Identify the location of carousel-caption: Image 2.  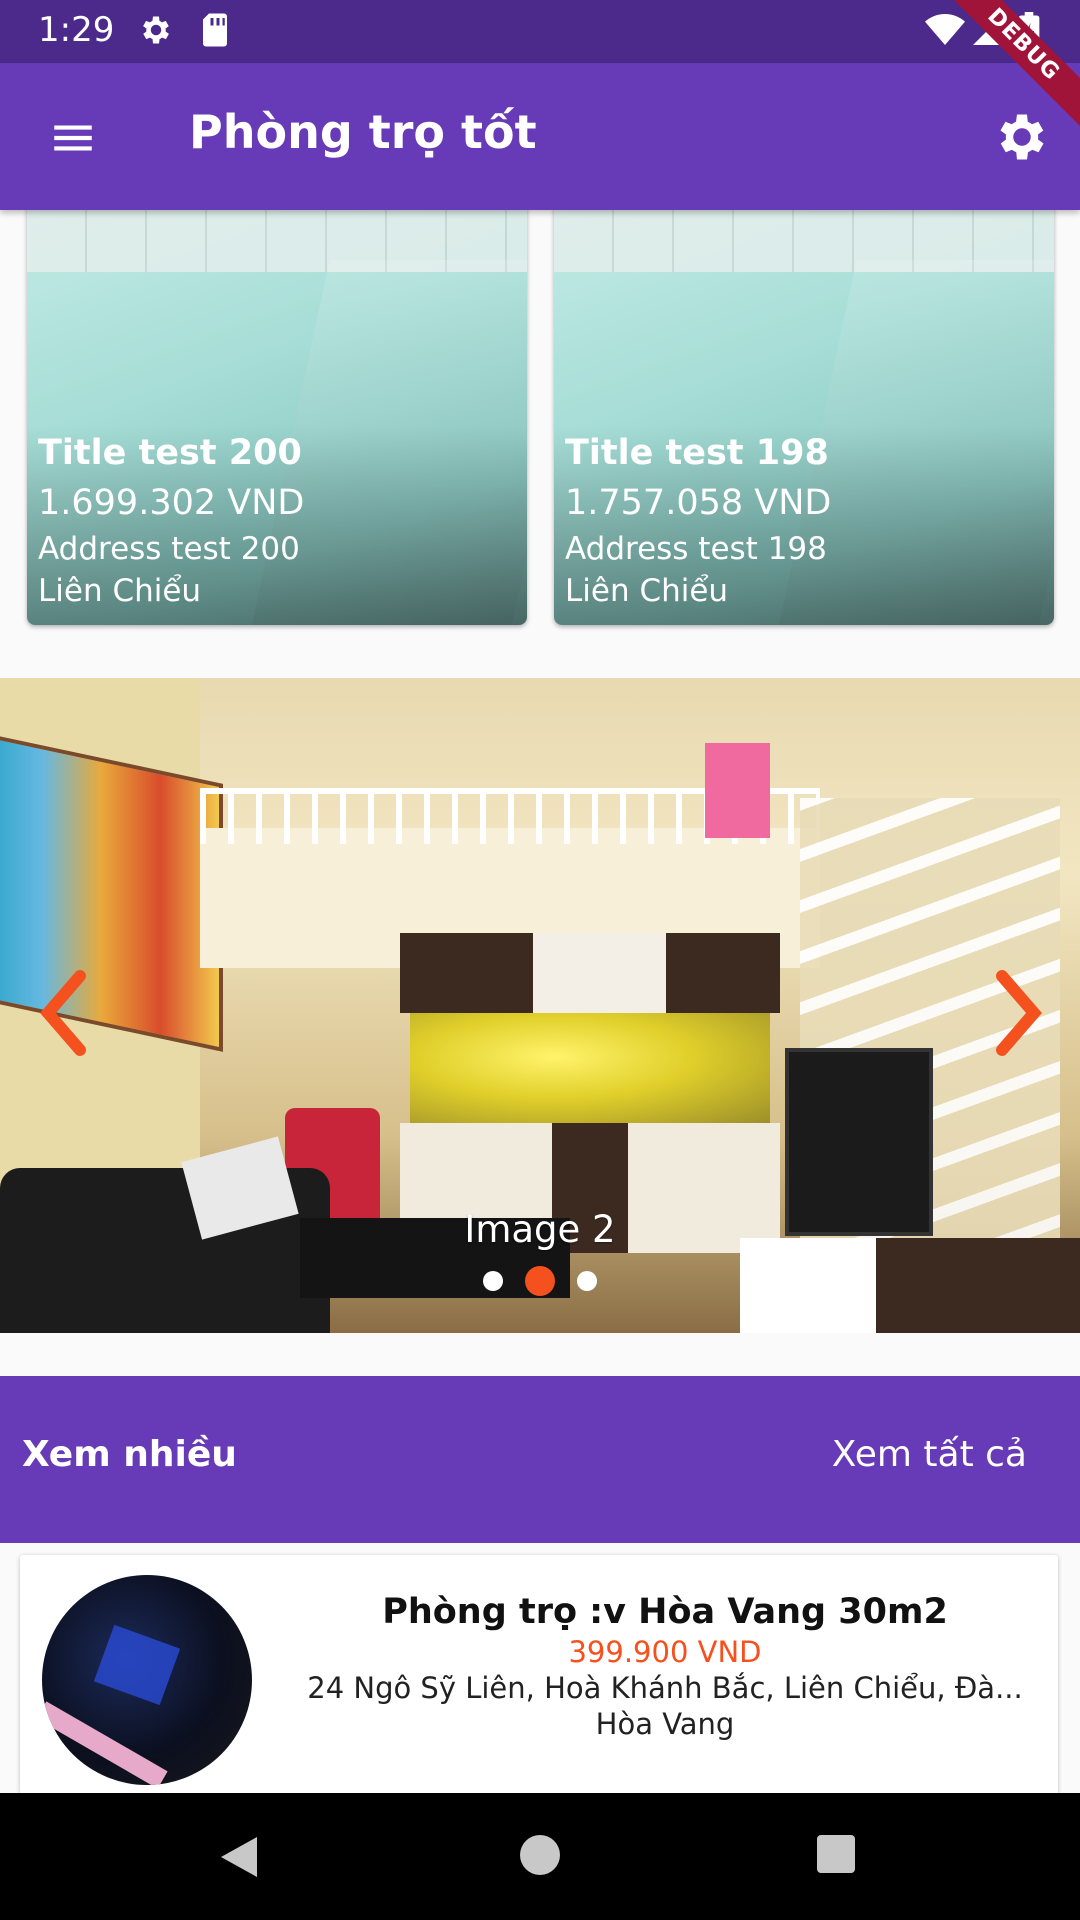
(540, 1229).